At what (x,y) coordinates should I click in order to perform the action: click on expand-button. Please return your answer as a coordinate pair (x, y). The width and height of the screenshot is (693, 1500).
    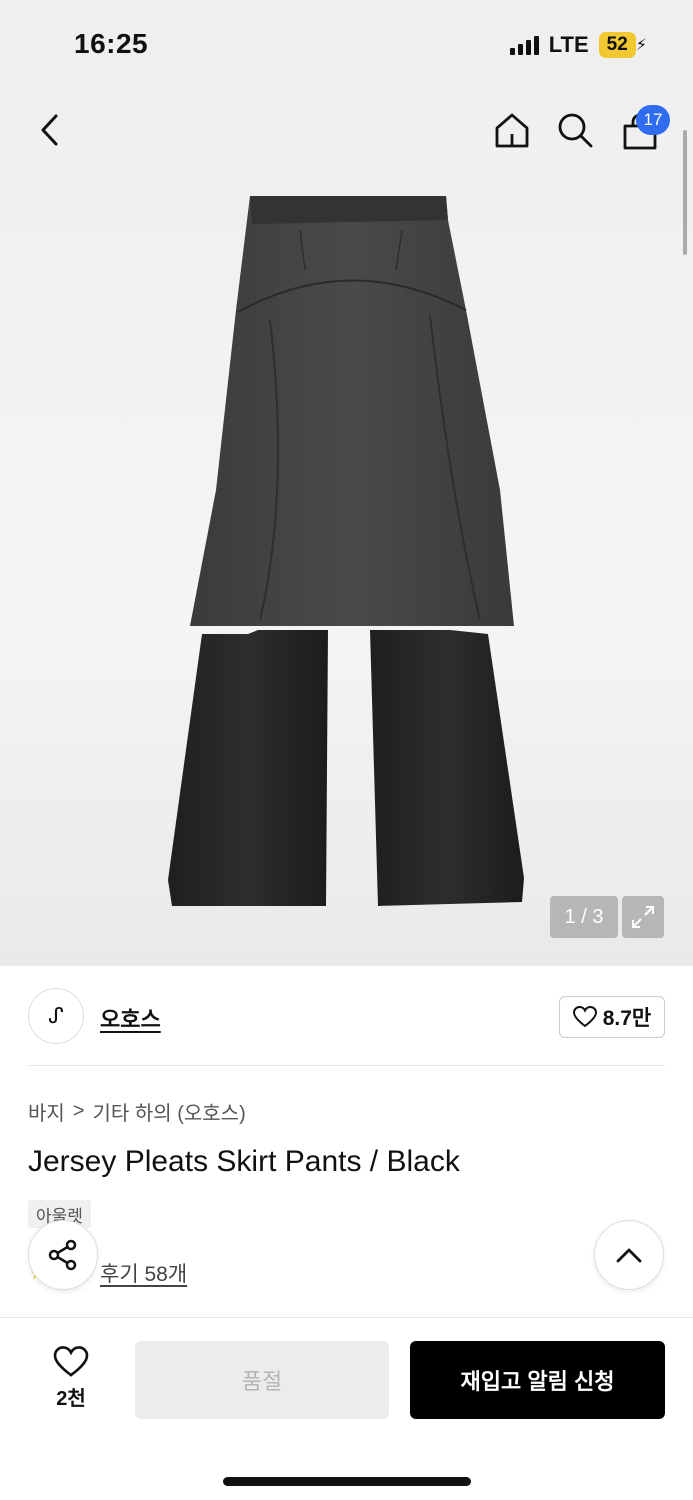
    Looking at the image, I should click on (643, 917).